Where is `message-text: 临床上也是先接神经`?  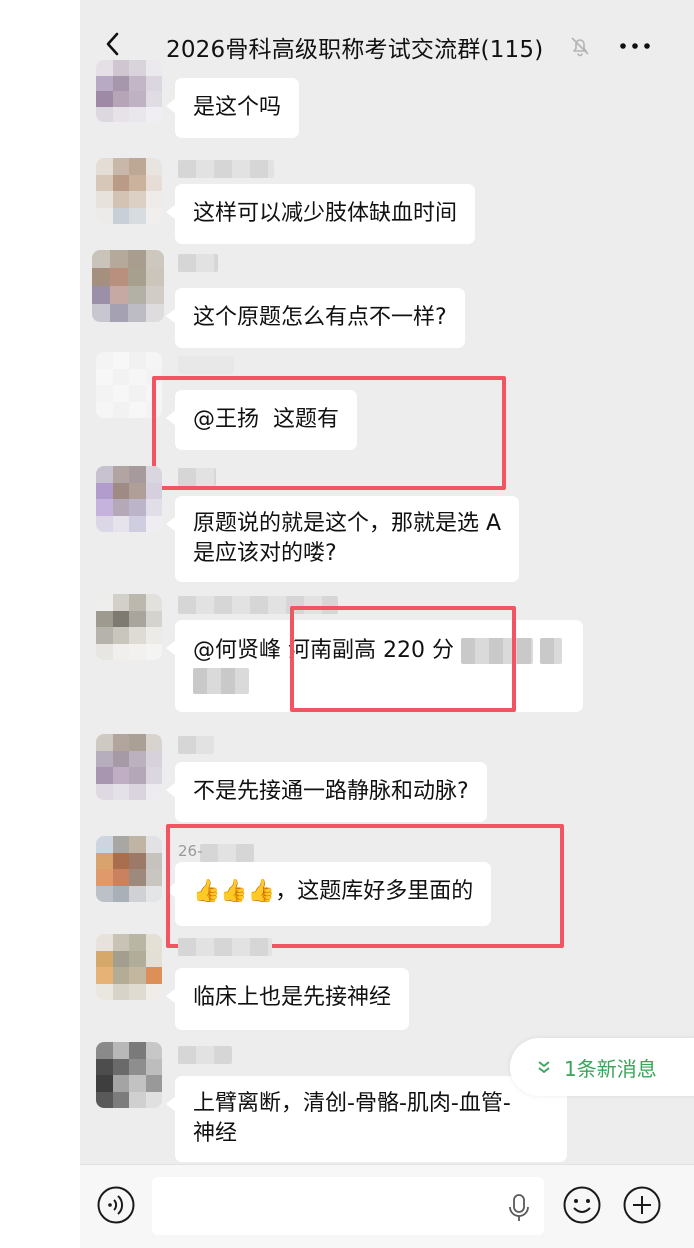 message-text: 临床上也是先接神经 is located at coordinates (292, 997).